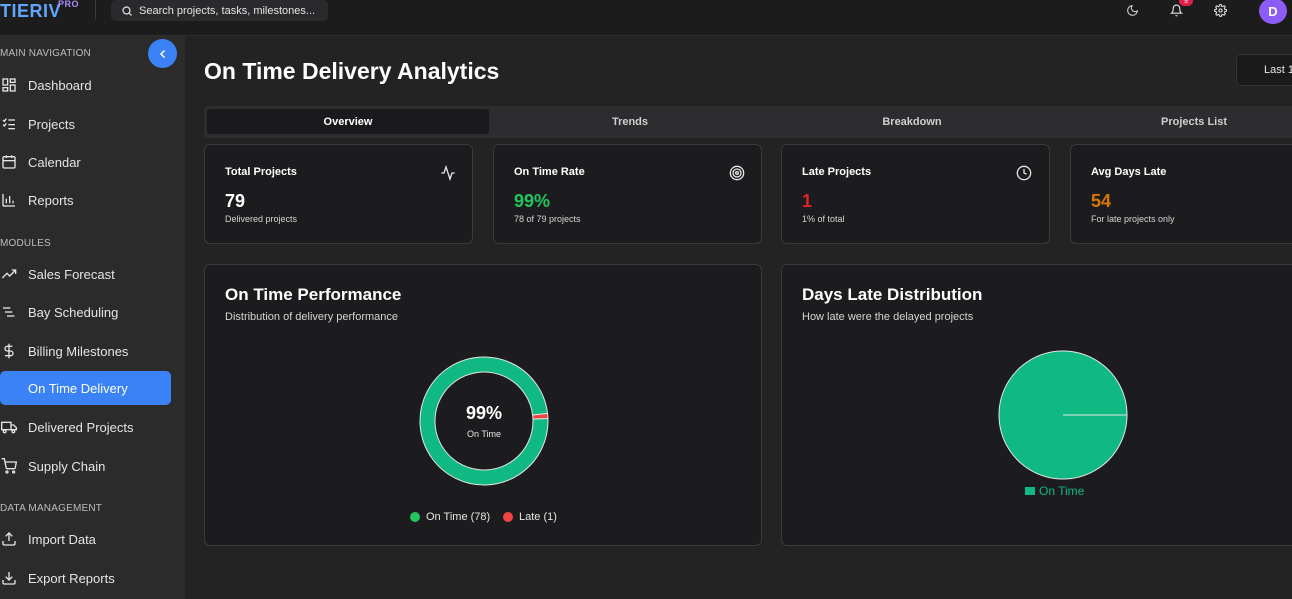 The width and height of the screenshot is (1292, 599). I want to click on sidebar-item-label: On Time Delivery, so click(78, 388).